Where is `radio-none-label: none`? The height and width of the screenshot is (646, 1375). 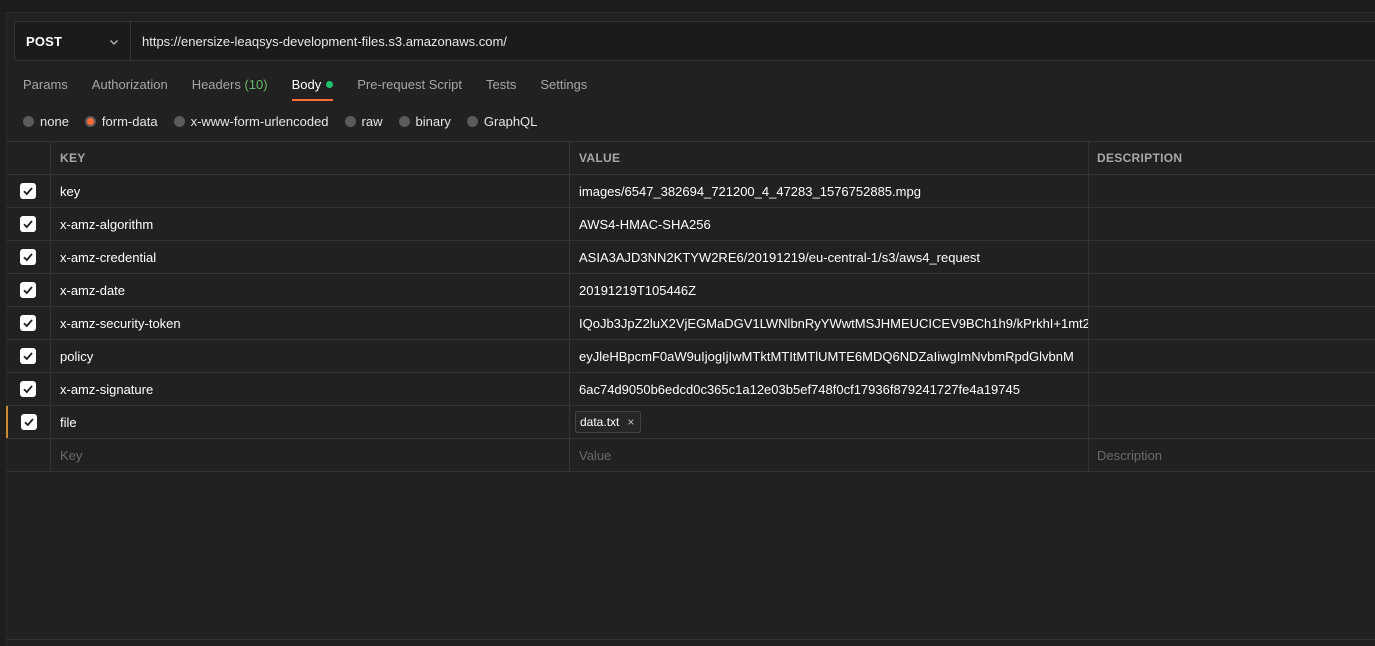
radio-none-label: none is located at coordinates (54, 121).